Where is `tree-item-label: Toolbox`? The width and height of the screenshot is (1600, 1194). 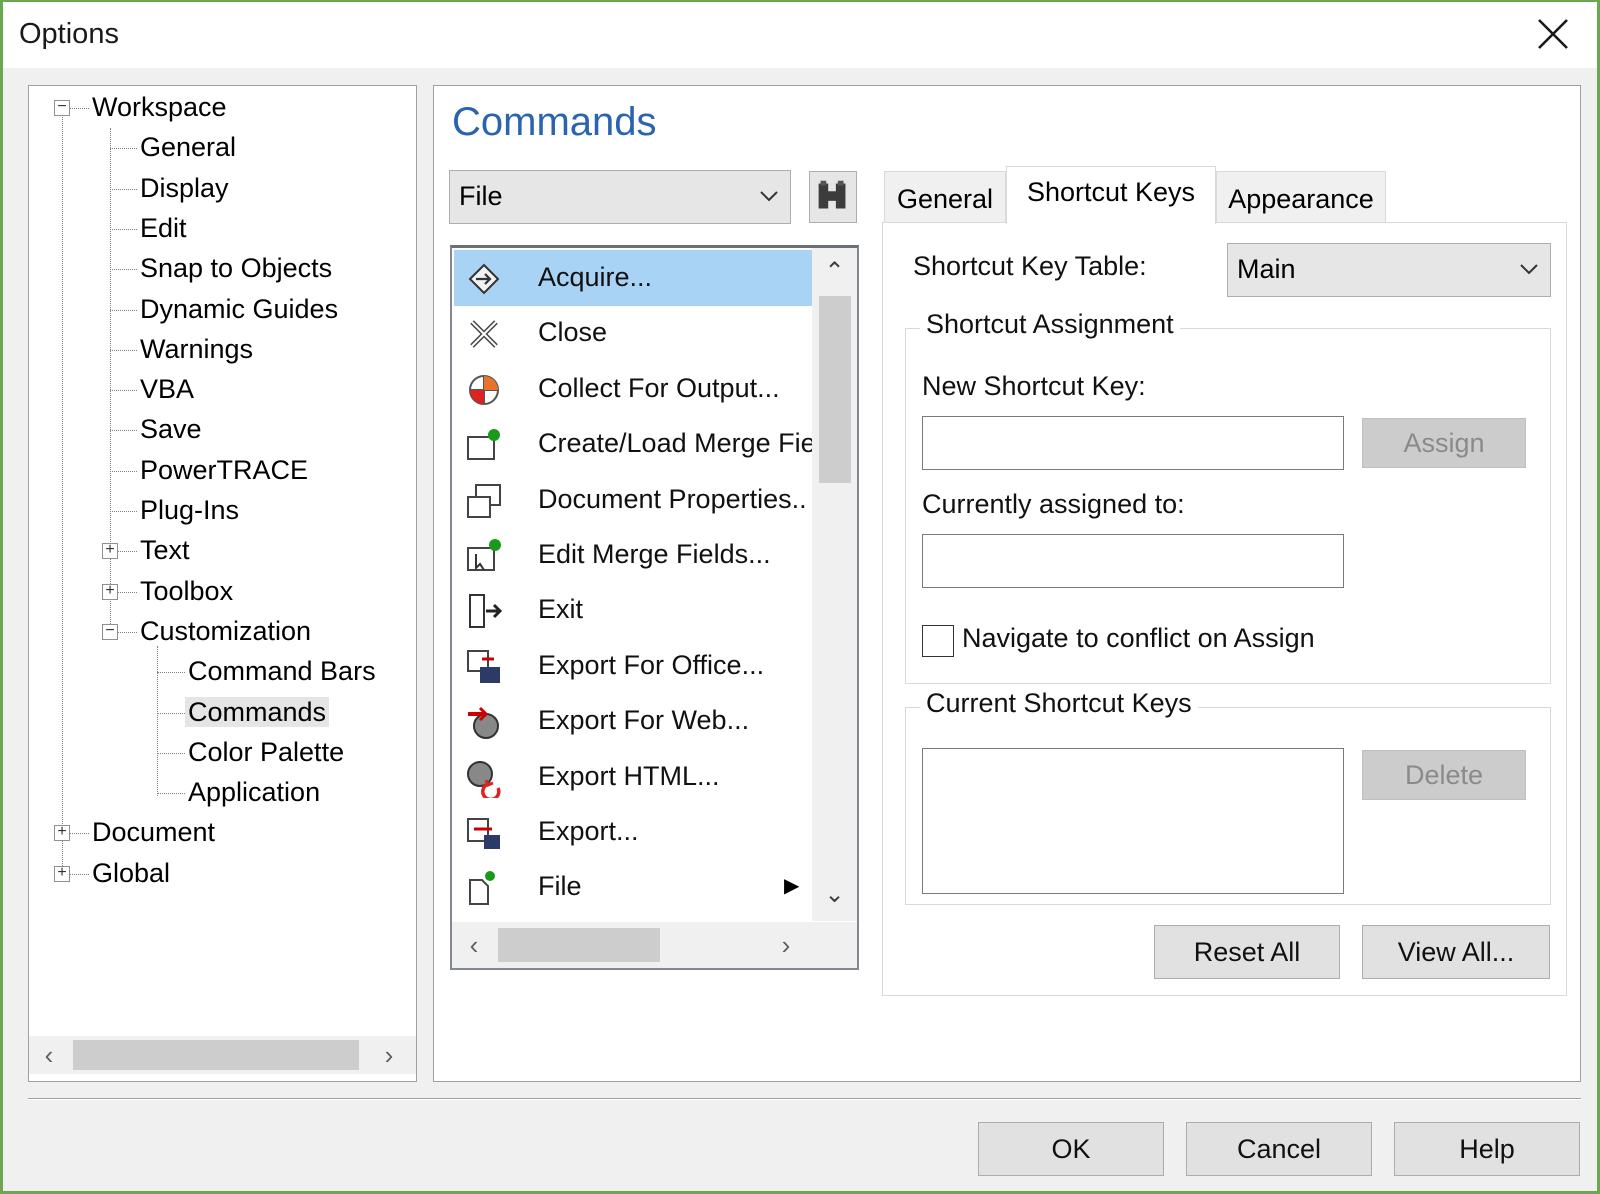
tree-item-label: Toolbox is located at coordinates (187, 590).